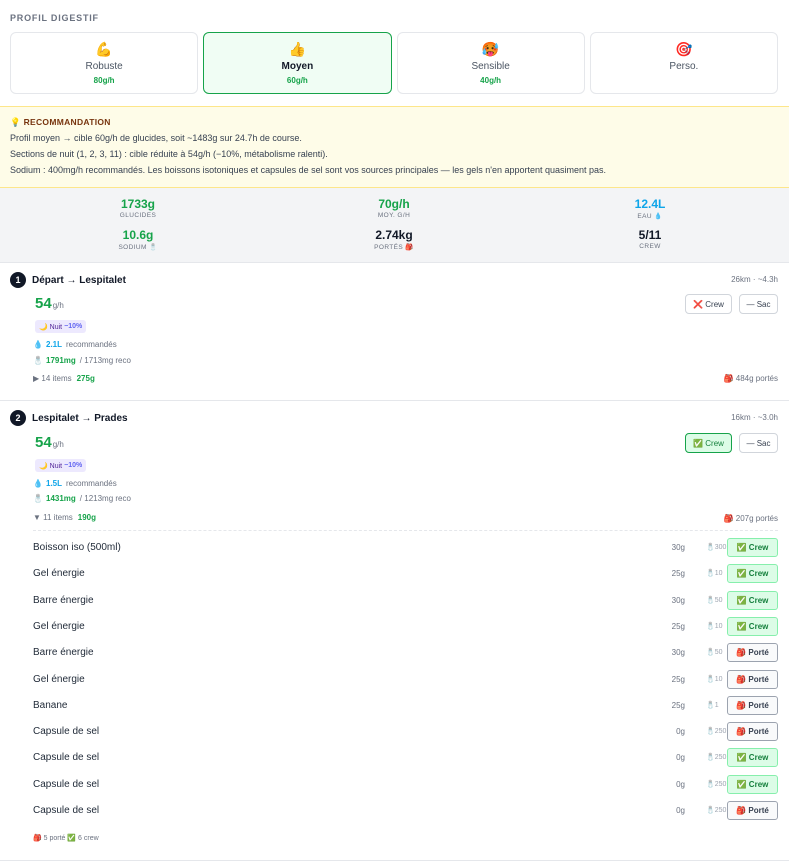 Image resolution: width=789 pixels, height=865 pixels. What do you see at coordinates (104, 66) in the screenshot?
I see `profile-name: Robuste` at bounding box center [104, 66].